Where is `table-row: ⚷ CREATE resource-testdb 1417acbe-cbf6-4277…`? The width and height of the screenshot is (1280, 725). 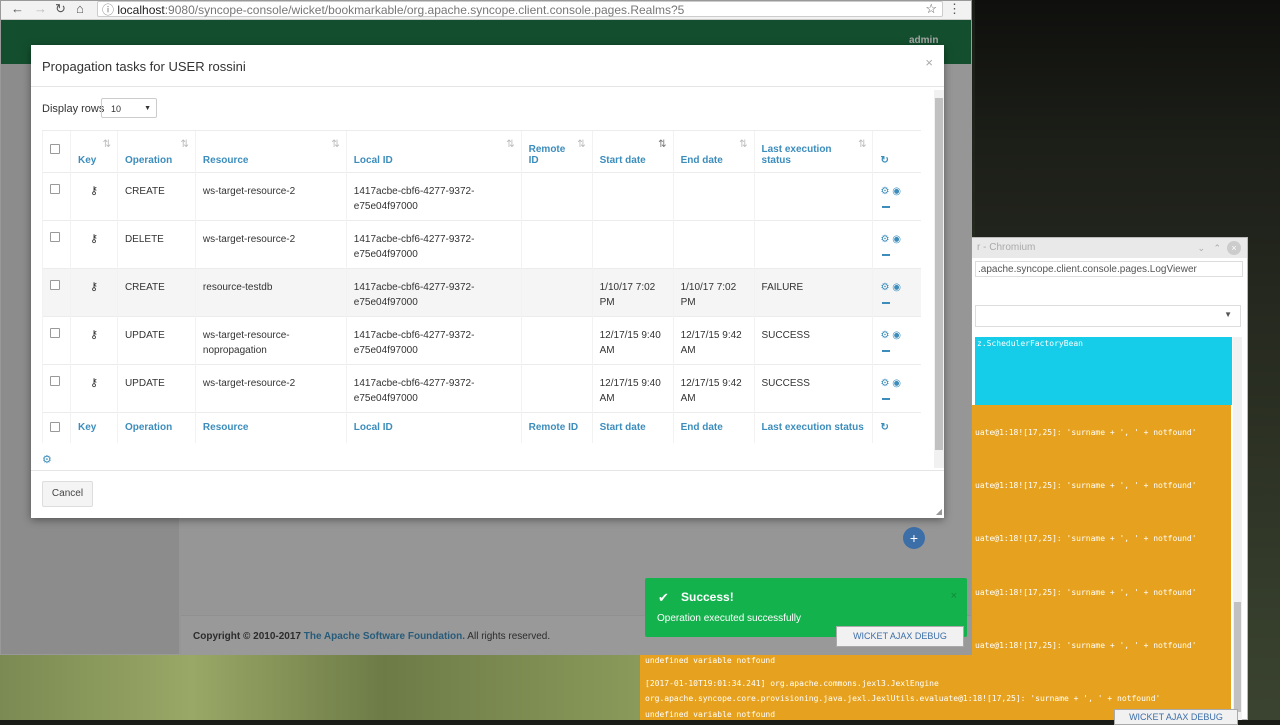 table-row: ⚷ CREATE resource-testdb 1417acbe-cbf6-4277… is located at coordinates (481, 292).